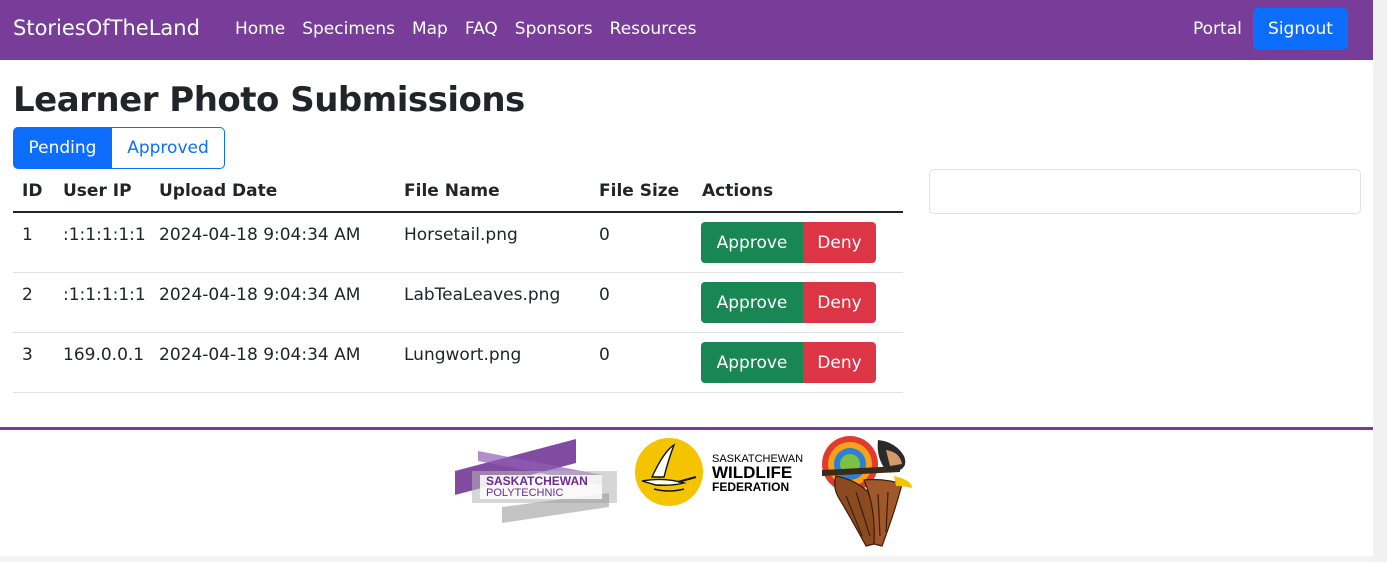 This screenshot has height=562, width=1387. I want to click on footer-bottom-strip, so click(686, 559).